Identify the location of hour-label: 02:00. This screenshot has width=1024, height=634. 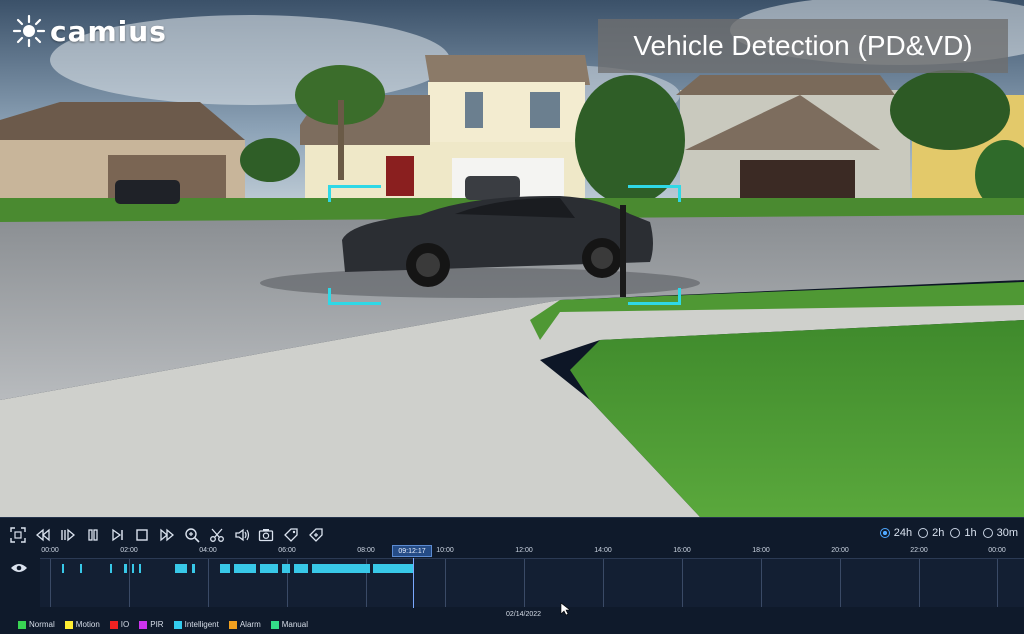
(129, 550).